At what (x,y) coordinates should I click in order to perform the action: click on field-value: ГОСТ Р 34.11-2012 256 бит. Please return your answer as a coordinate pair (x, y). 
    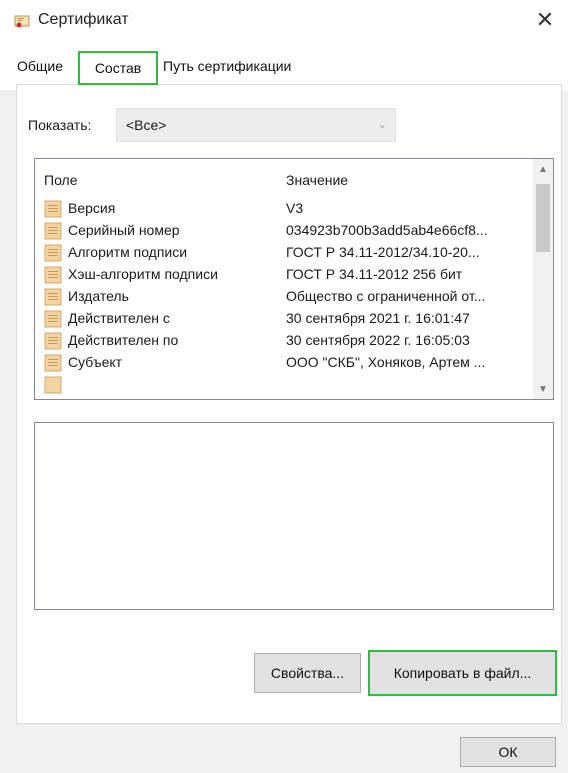
    Looking at the image, I should click on (374, 274).